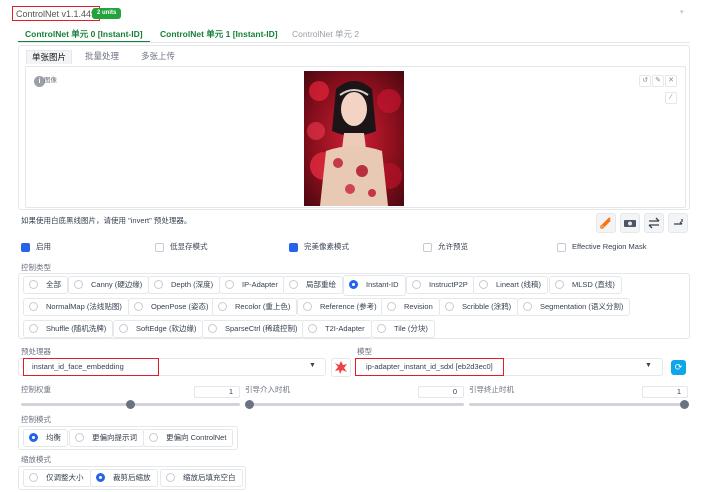 The image size is (726, 492). Describe the element at coordinates (255, 307) in the screenshot. I see `control-type-option: Recolor (重上色)` at that location.